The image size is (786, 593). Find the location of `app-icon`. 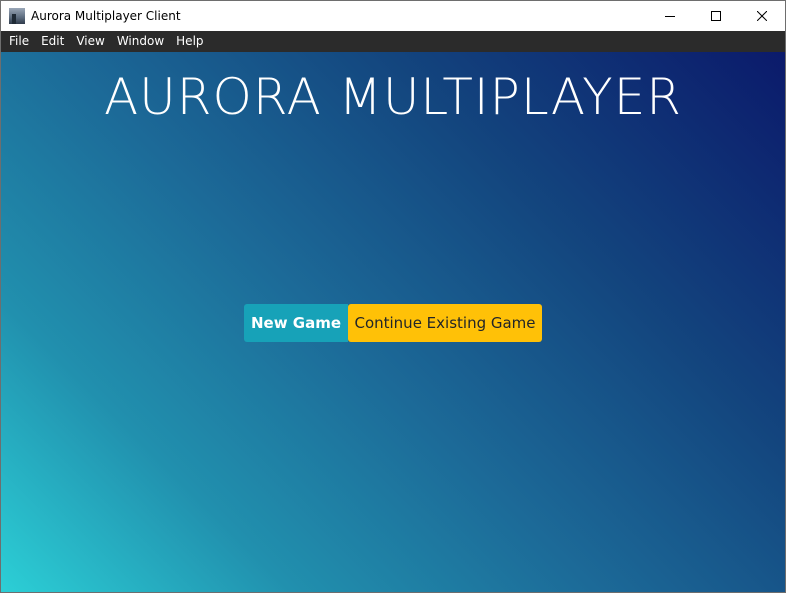

app-icon is located at coordinates (17, 16).